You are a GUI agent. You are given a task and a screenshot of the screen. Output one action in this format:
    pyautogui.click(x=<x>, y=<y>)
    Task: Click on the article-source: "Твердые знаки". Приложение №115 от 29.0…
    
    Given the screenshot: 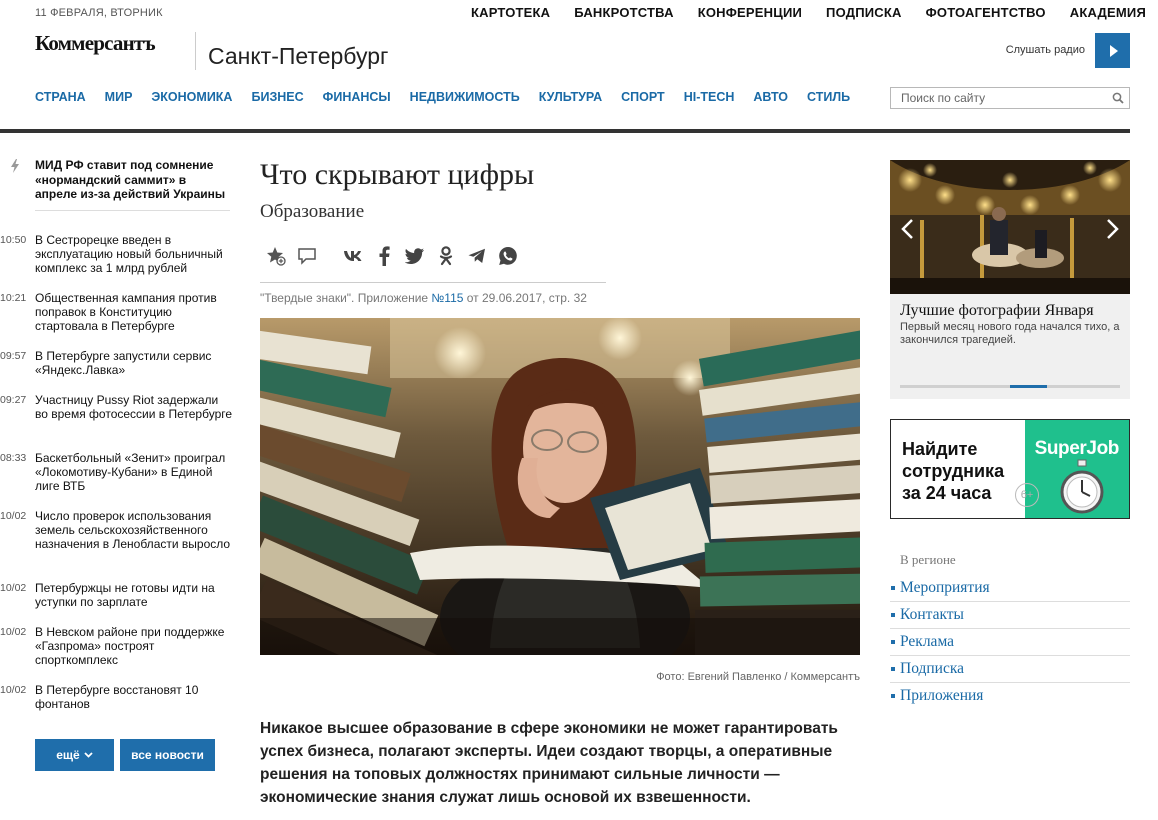 What is the action you would take?
    pyautogui.click(x=423, y=298)
    